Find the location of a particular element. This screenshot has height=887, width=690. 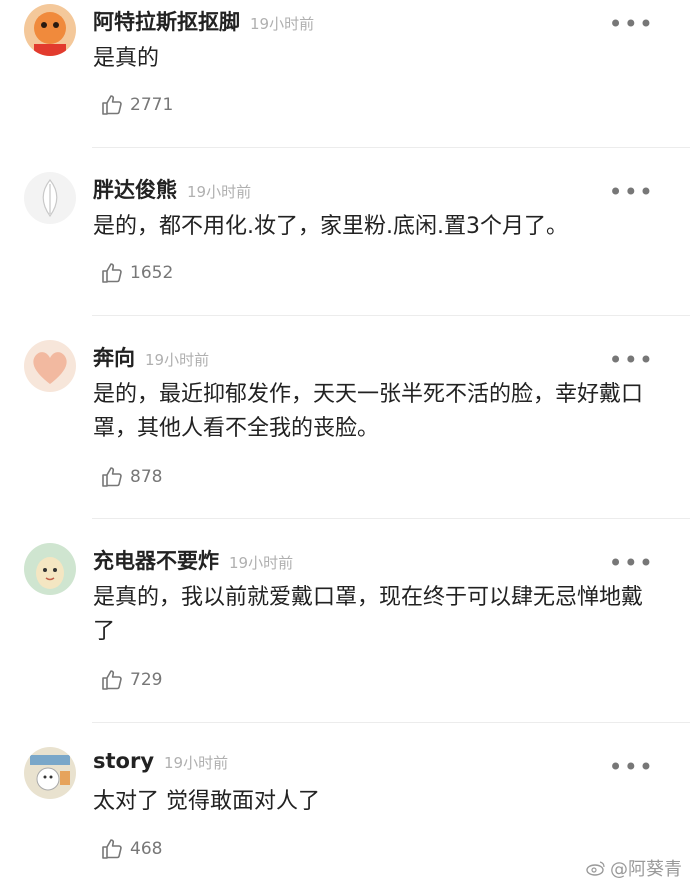

comment-text: 太对了 觉得敢面对人了 is located at coordinates (206, 801).